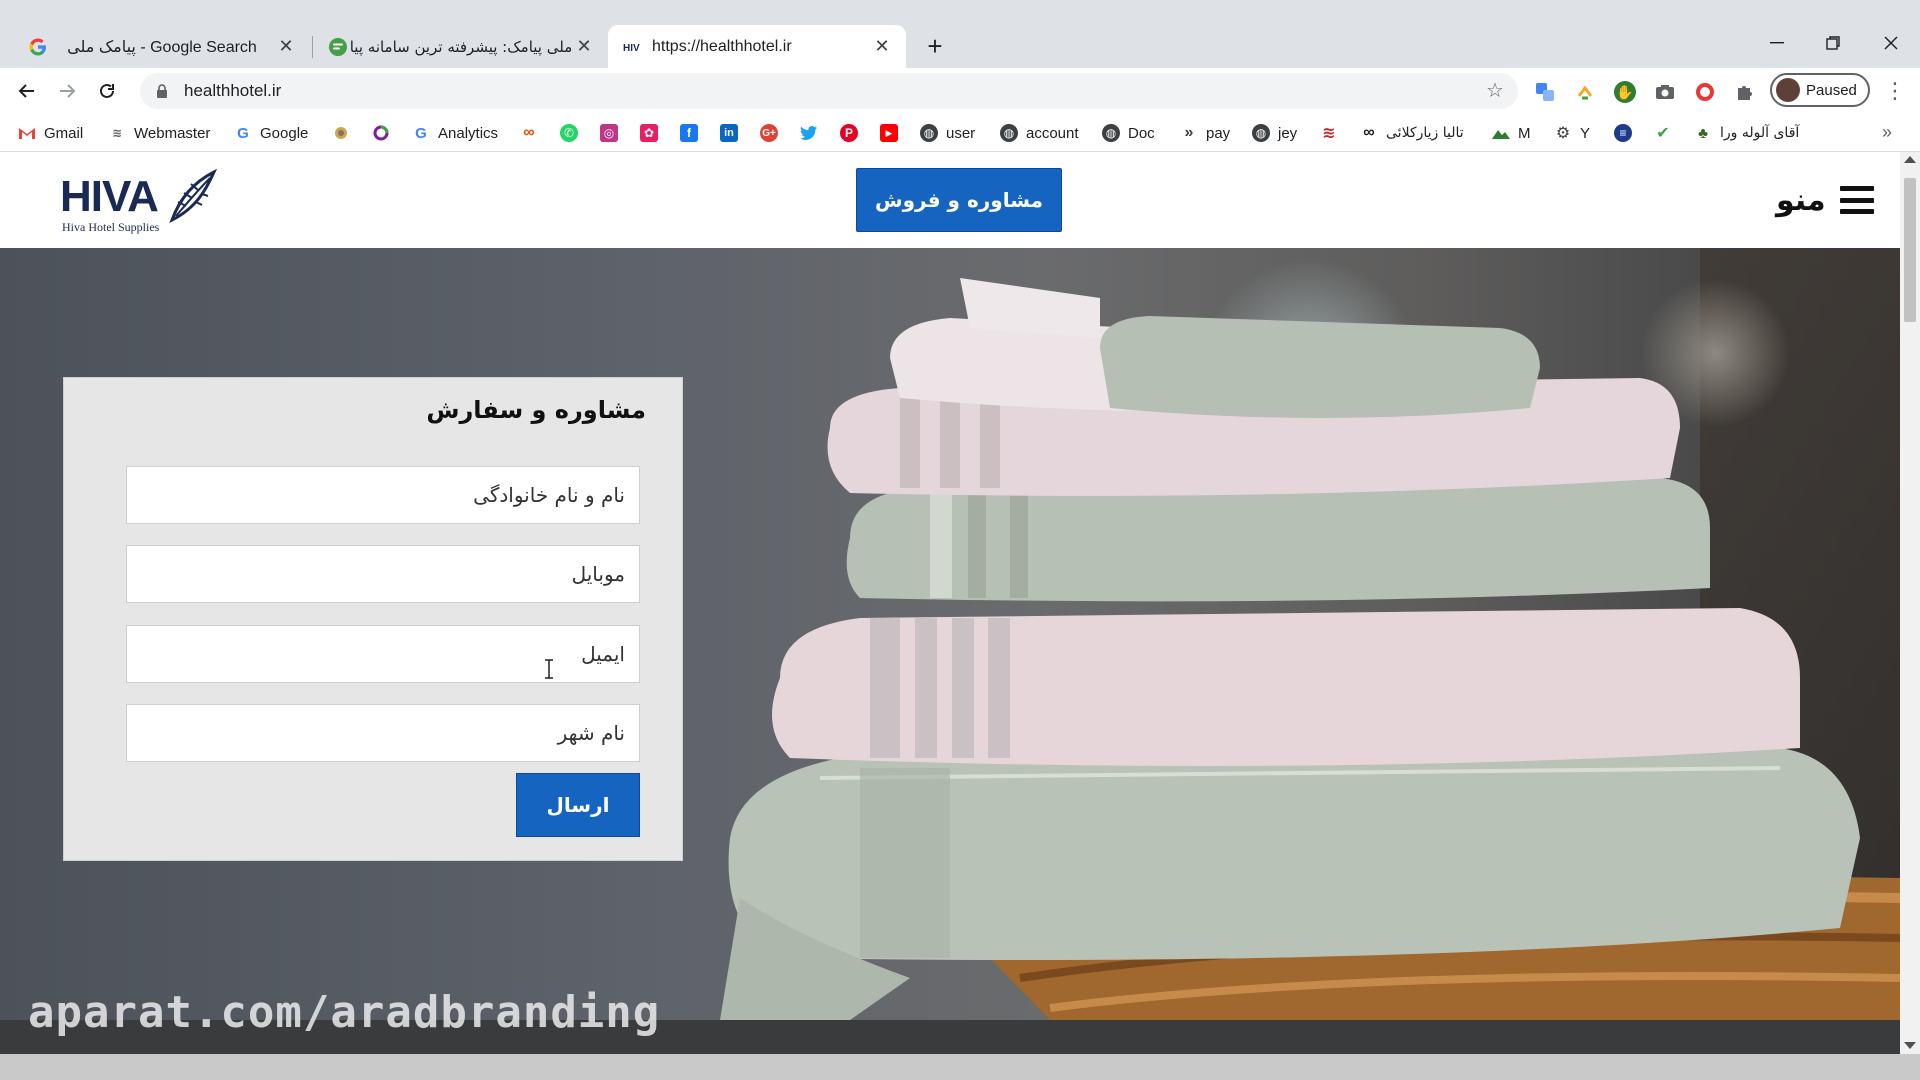 This screenshot has height=1080, width=1920. I want to click on bookmark-flower: ✿, so click(649, 133).